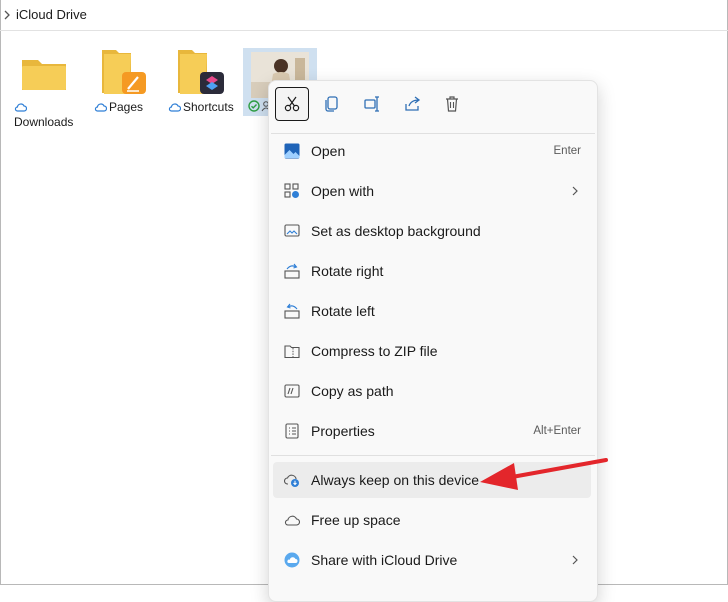  Describe the element at coordinates (432, 560) in the screenshot. I see `menu-item-share-icloud-drive: Share with iCloud Drive` at that location.